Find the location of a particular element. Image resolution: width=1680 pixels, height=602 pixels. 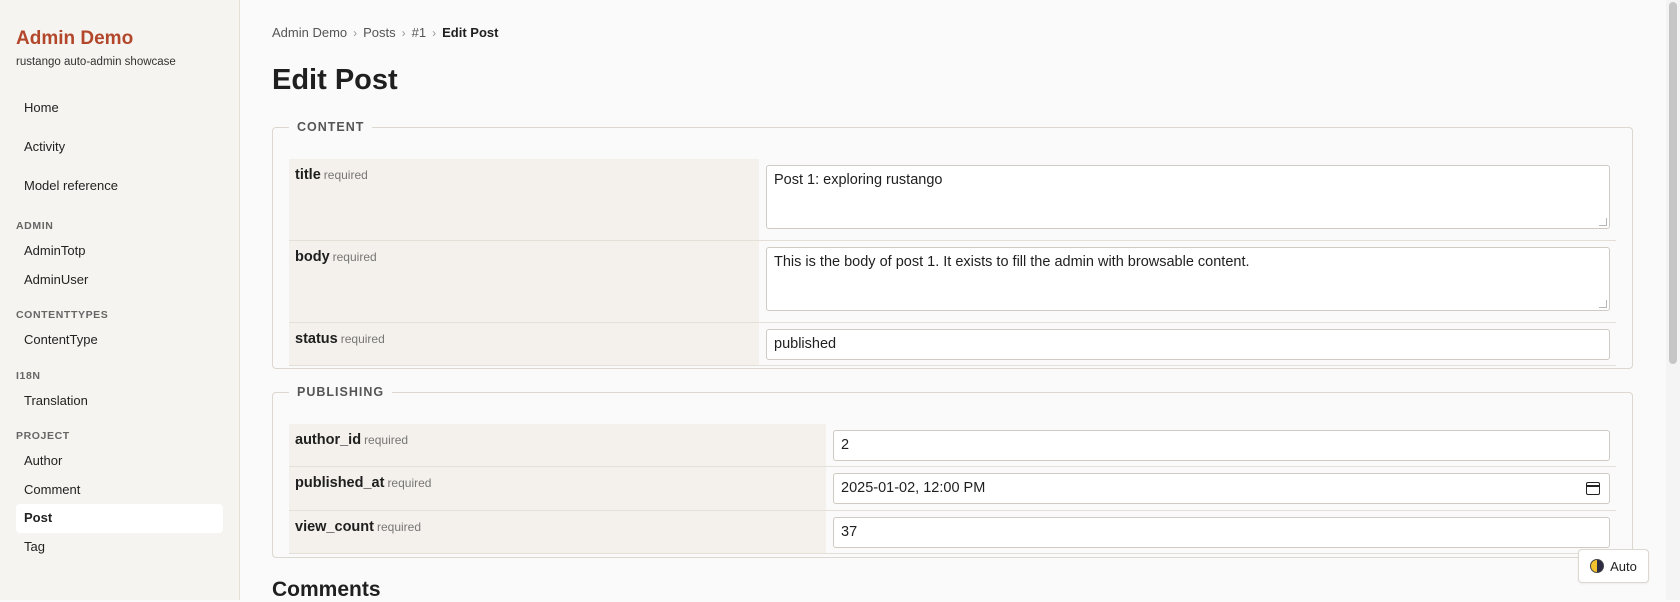

field-label-author-id: author_id is located at coordinates (328, 440).